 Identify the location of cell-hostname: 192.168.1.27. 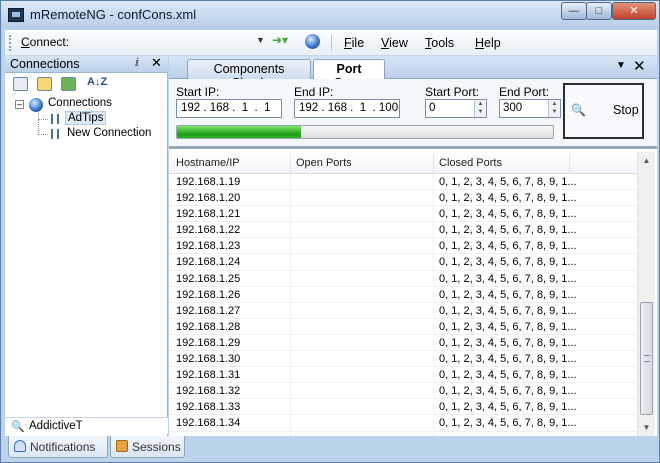
(208, 310).